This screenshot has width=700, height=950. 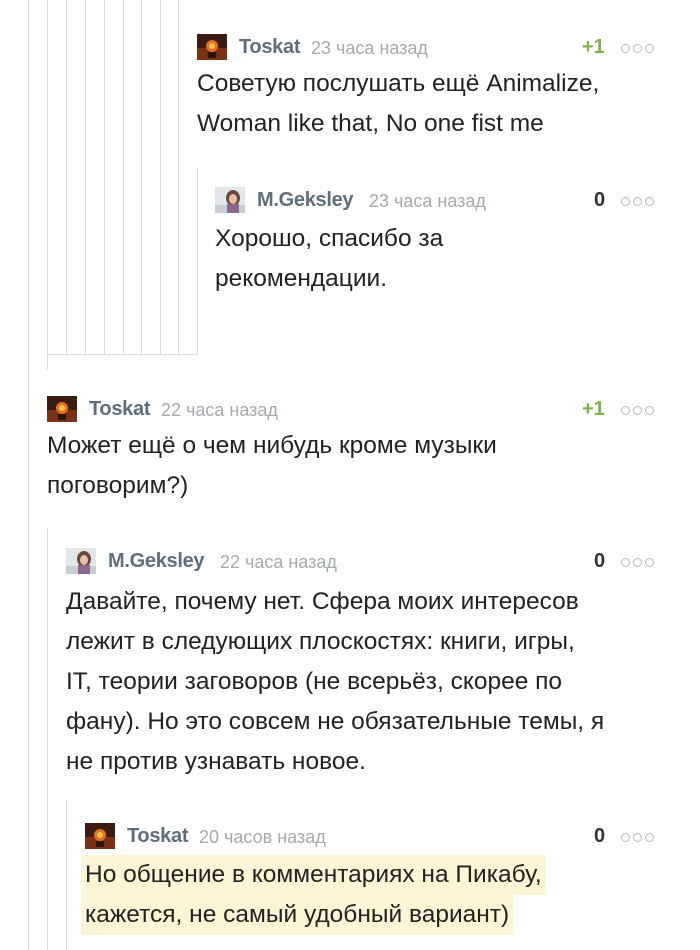 What do you see at coordinates (122, 354) in the screenshot?
I see `thread-line-end` at bounding box center [122, 354].